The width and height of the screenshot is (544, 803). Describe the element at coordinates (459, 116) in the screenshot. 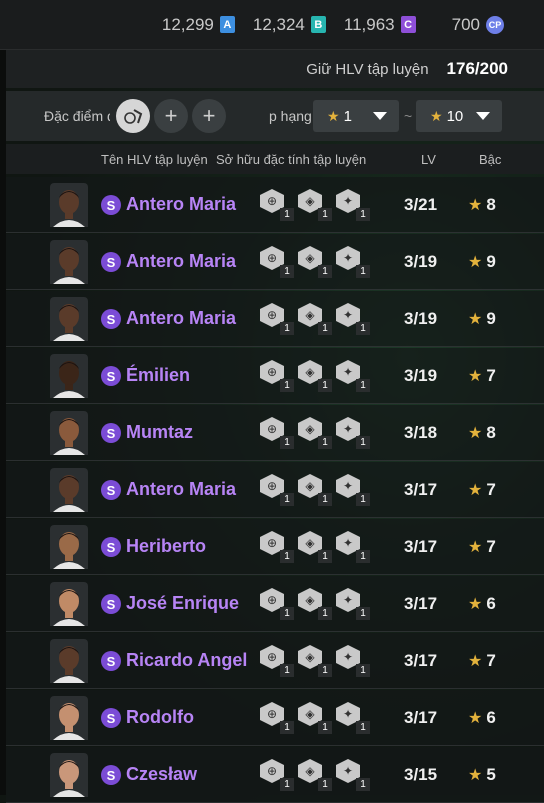

I see `max-rank-dropdown: ★ 10` at that location.